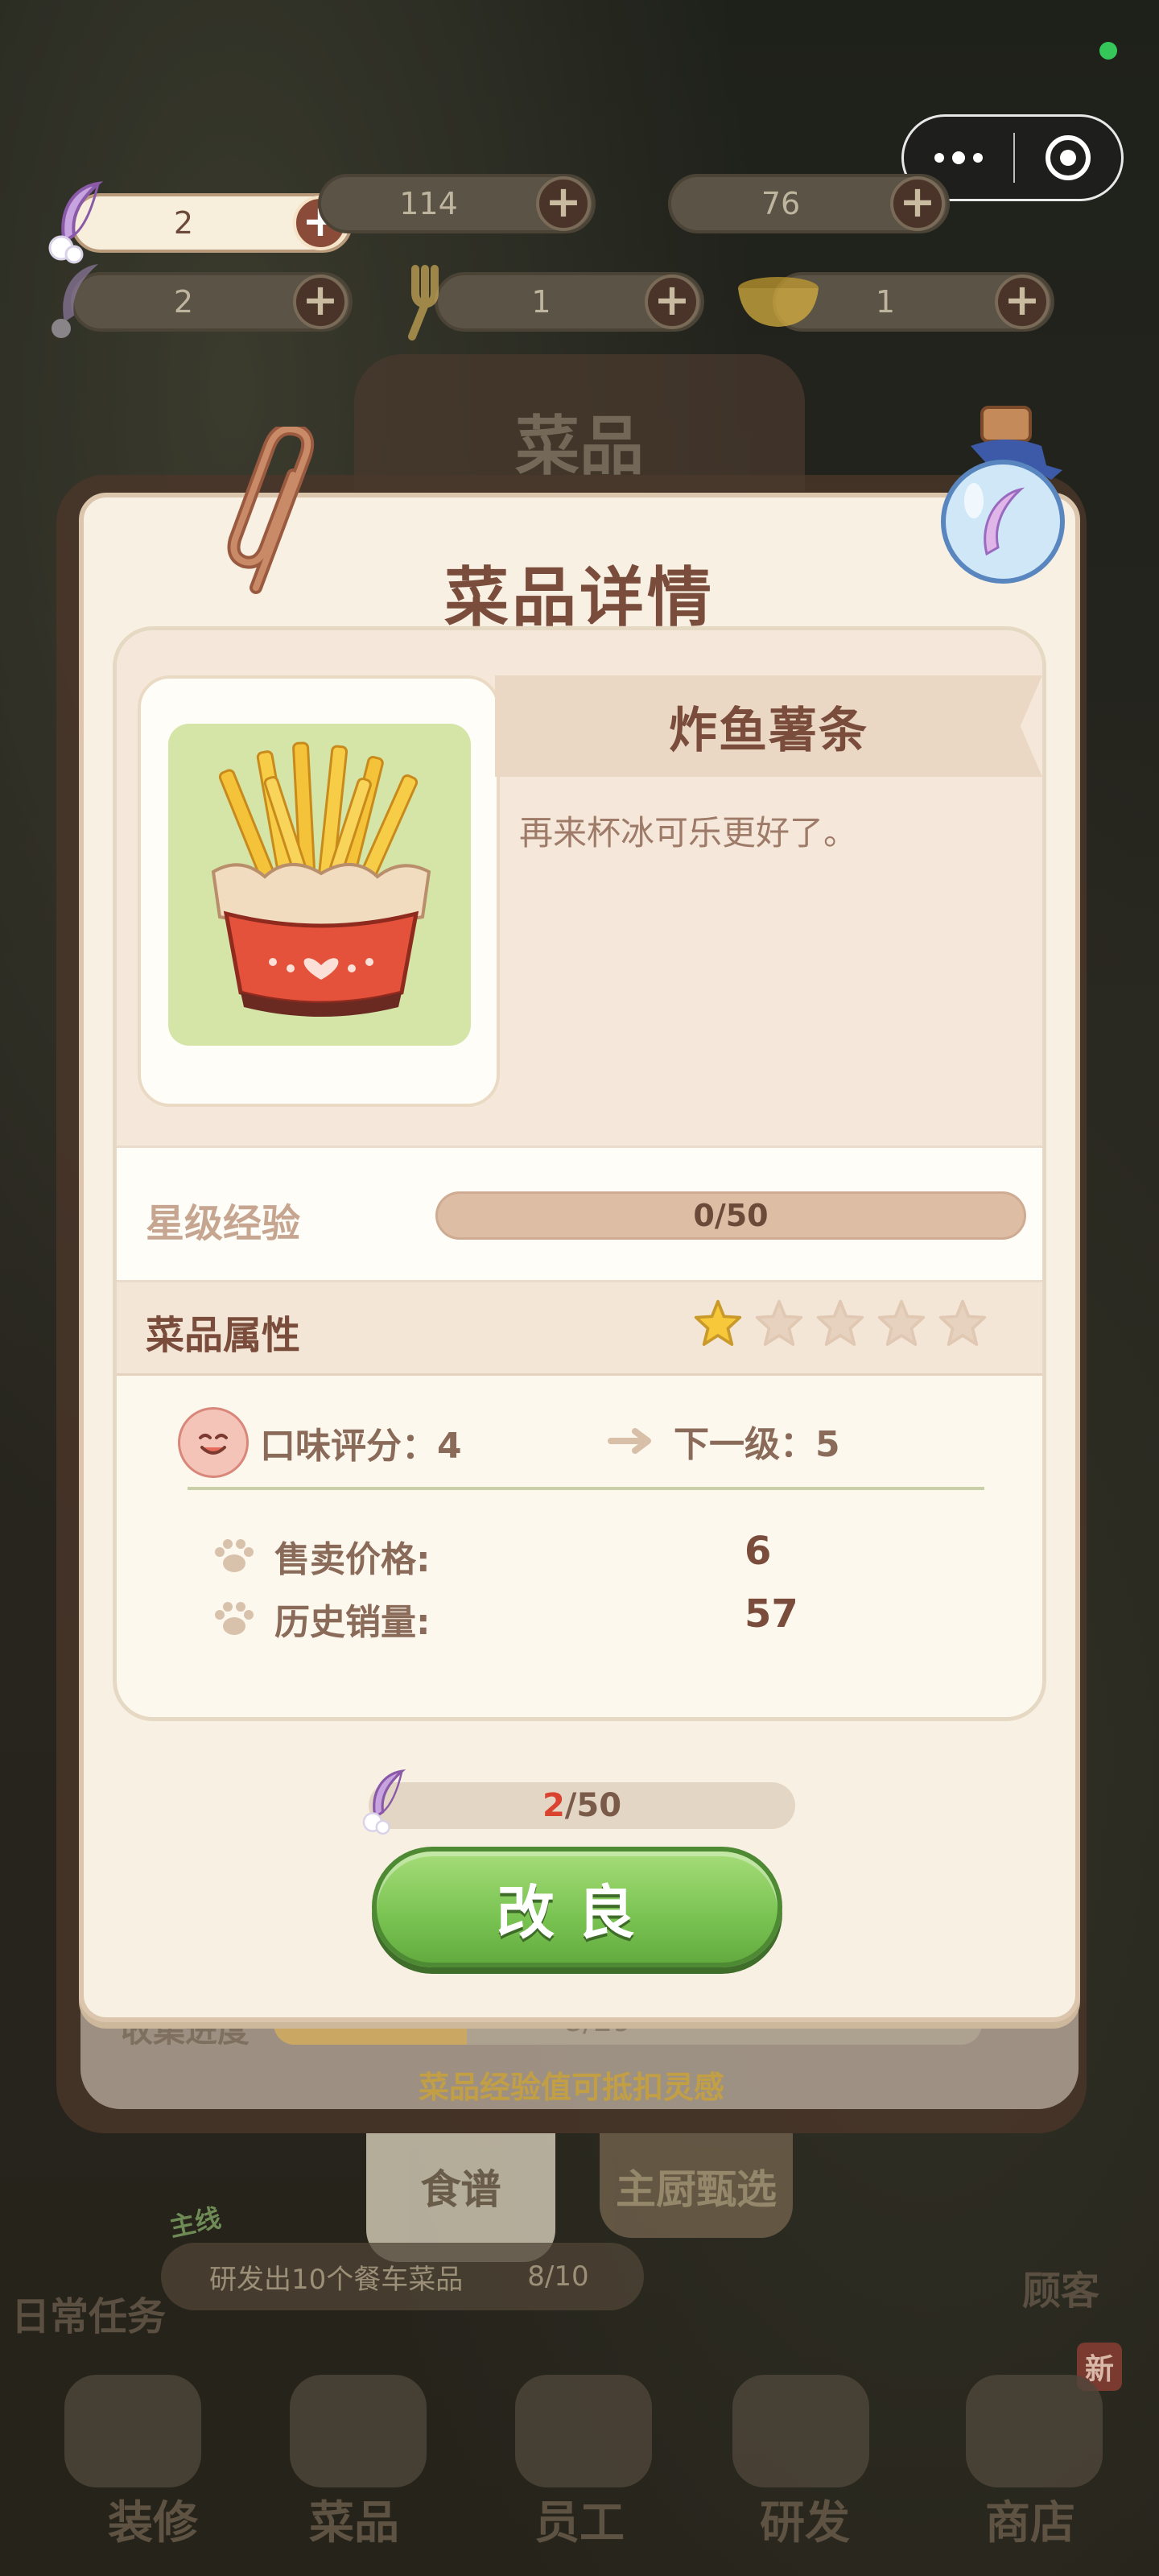 The image size is (1159, 2576). I want to click on price-value: 6, so click(758, 1551).